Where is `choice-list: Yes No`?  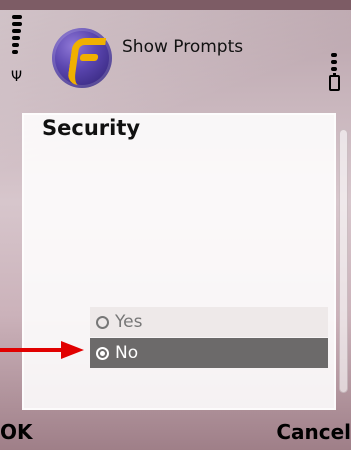
choice-list: Yes No is located at coordinates (209, 339).